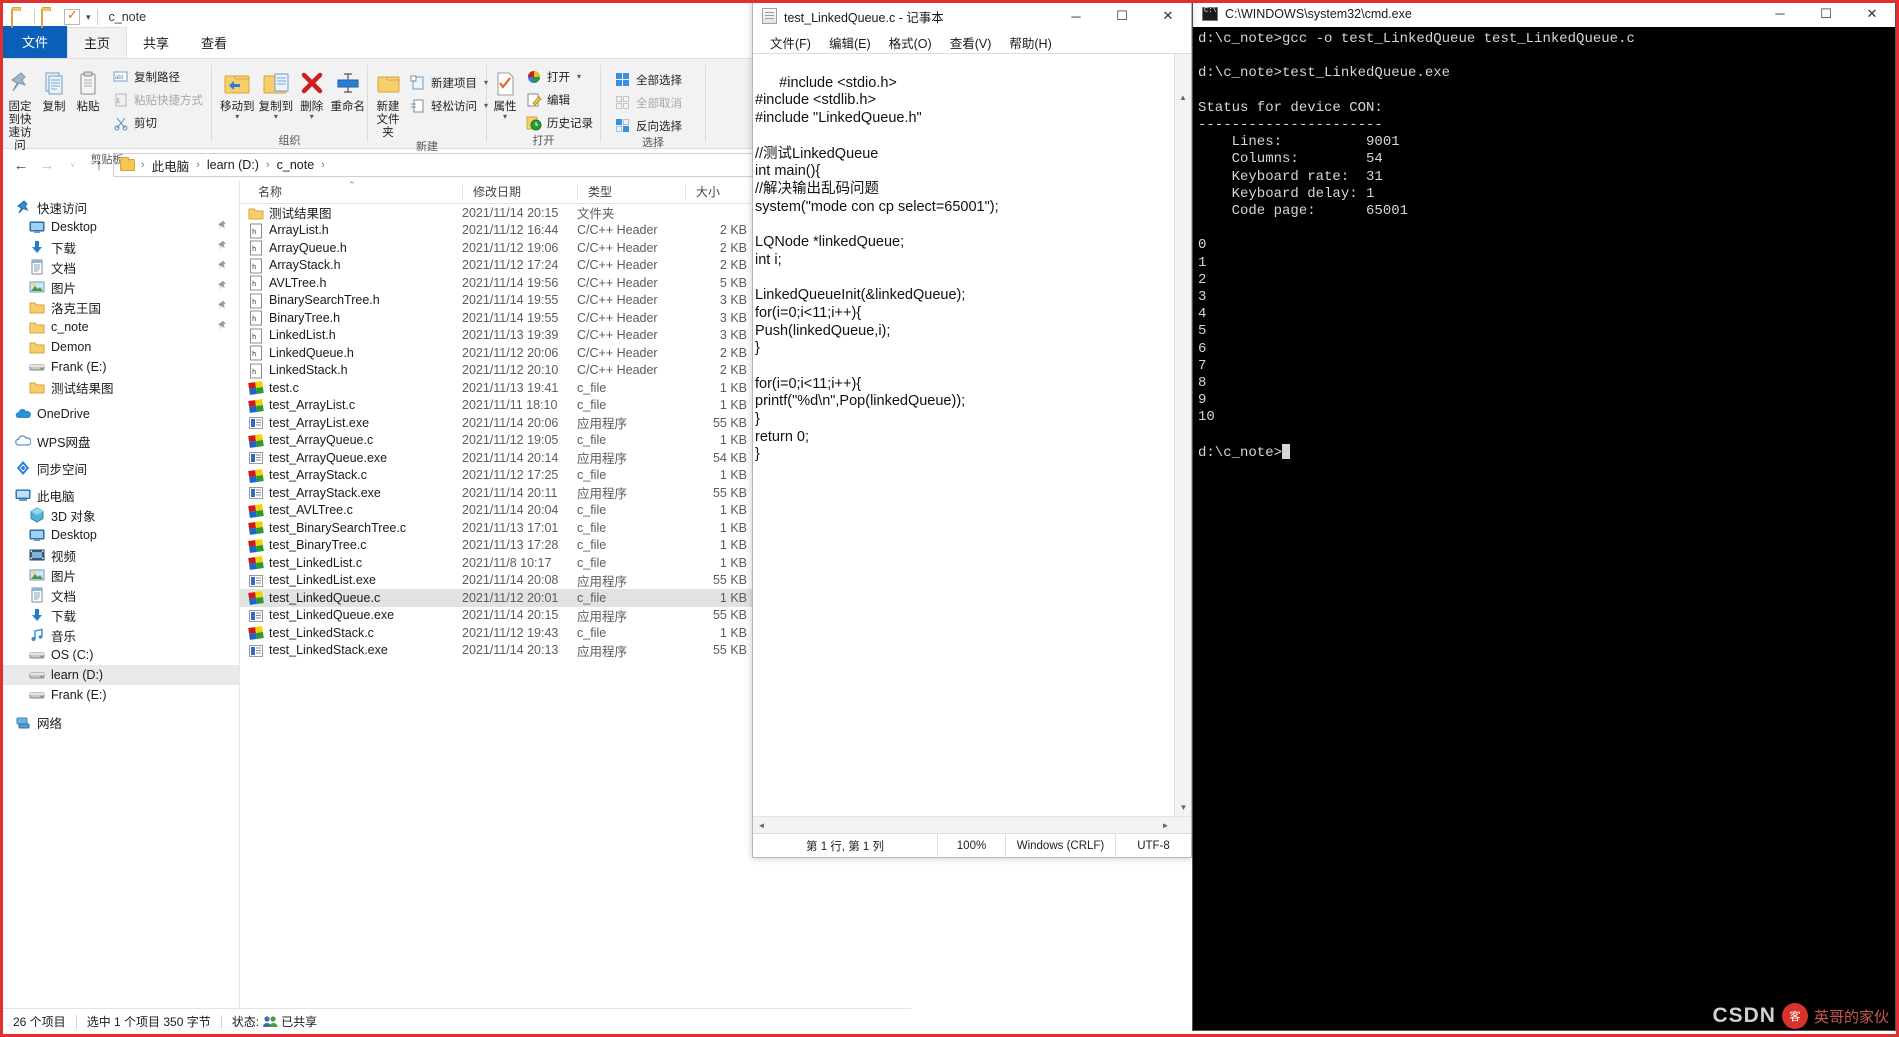 Image resolution: width=1899 pixels, height=1037 pixels. I want to click on menu-file: 文件(F), so click(790, 42).